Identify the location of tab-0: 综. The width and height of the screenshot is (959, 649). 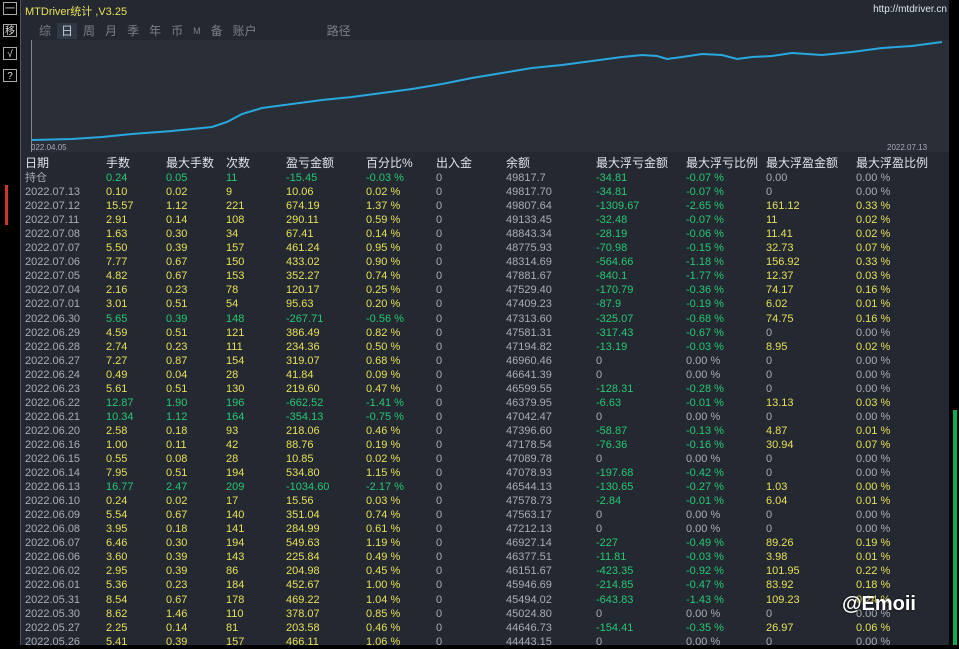
(45, 31).